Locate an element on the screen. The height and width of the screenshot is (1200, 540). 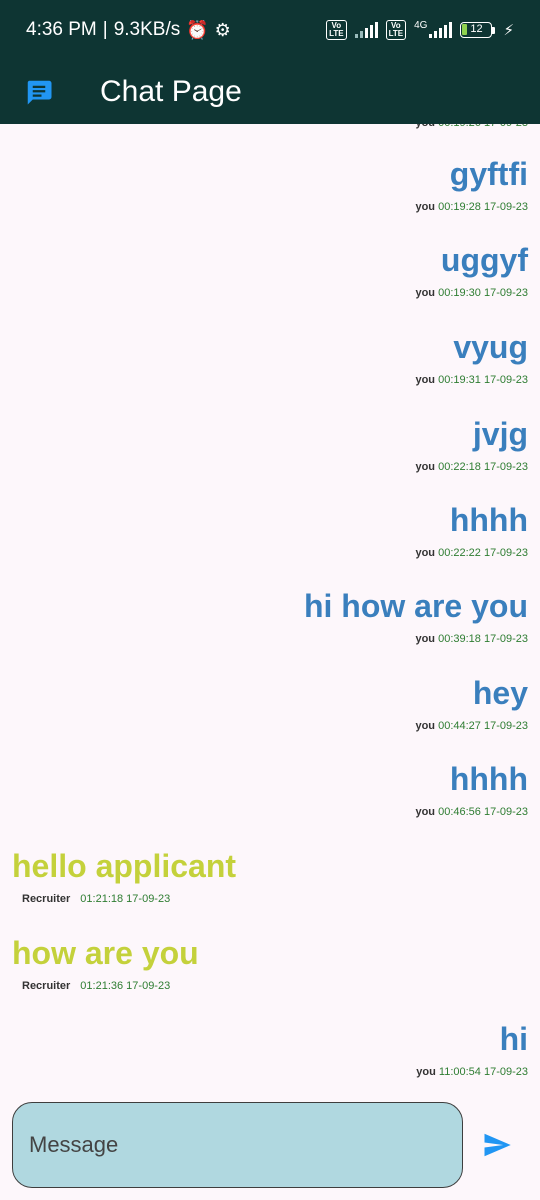
message-text: how are you is located at coordinates (105, 953).